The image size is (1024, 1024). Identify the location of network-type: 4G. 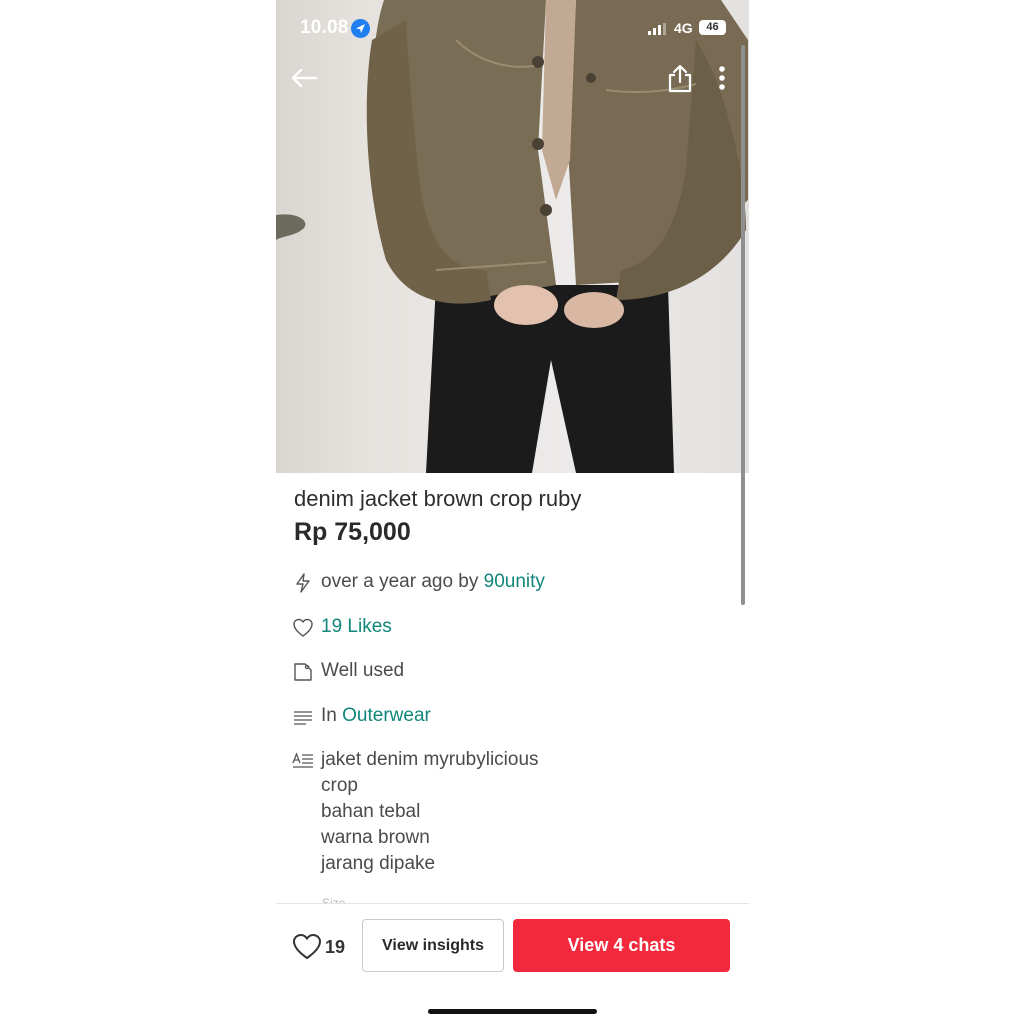
(683, 28).